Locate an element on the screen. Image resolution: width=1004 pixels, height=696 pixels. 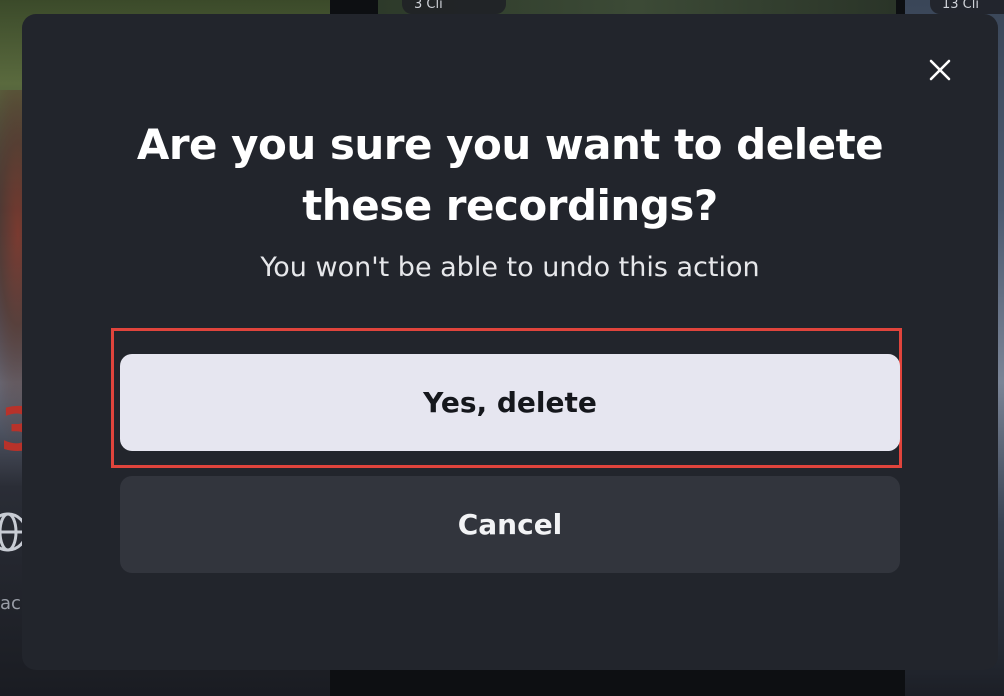
background-jersey-number: 3 is located at coordinates (12, 430).